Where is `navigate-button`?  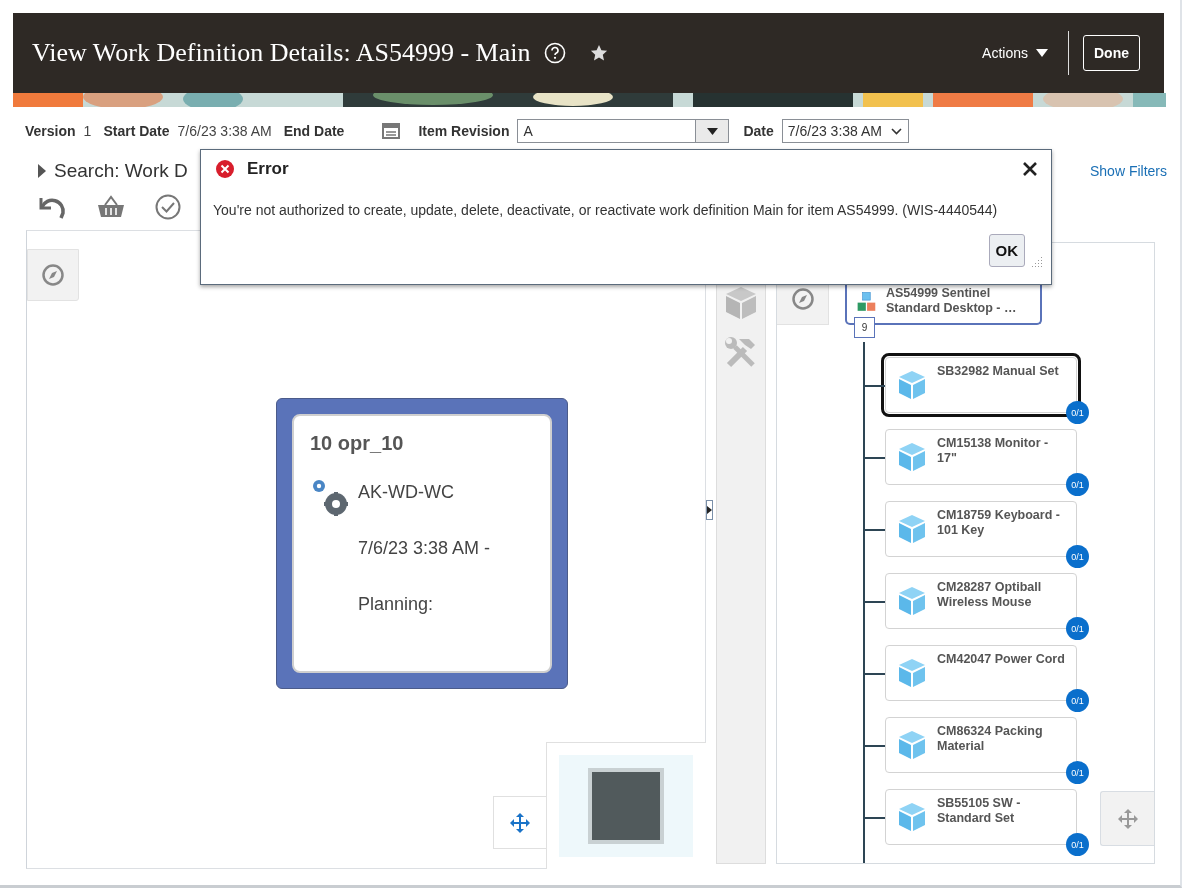
navigate-button is located at coordinates (53, 275).